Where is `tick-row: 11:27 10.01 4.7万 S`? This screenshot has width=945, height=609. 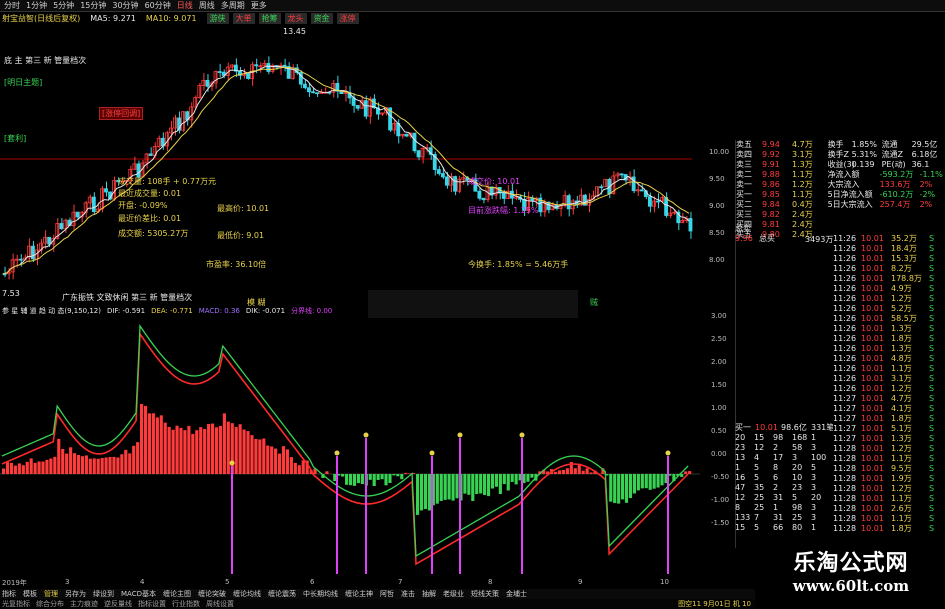
tick-row: 11:27 10.01 4.7万 S is located at coordinates (889, 399).